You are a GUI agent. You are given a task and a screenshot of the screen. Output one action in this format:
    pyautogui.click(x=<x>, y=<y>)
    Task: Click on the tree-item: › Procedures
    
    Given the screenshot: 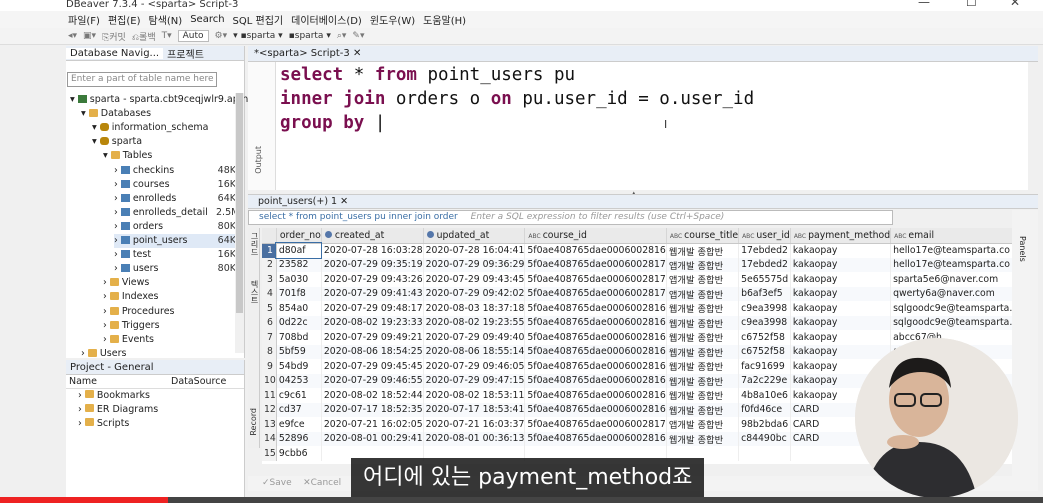 What is the action you would take?
    pyautogui.click(x=139, y=312)
    